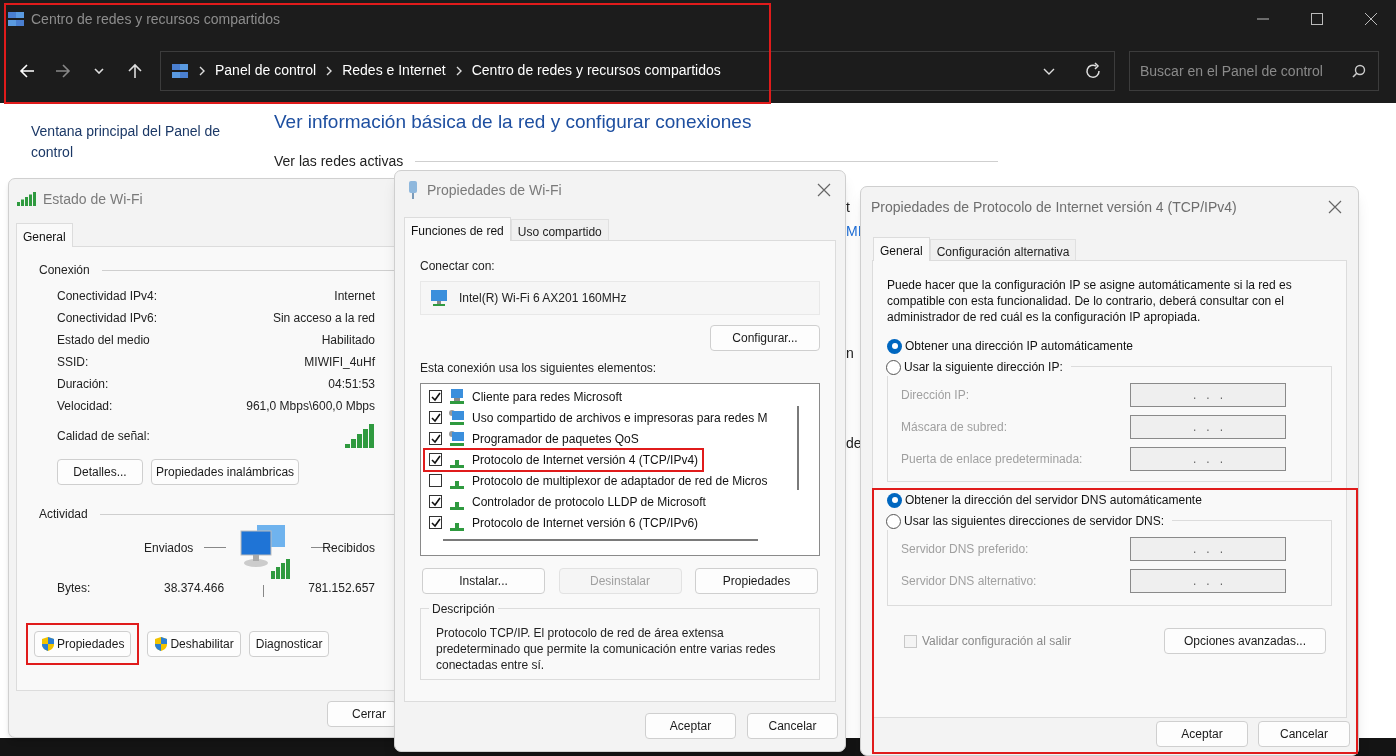 The height and width of the screenshot is (756, 1396). What do you see at coordinates (457, 229) in the screenshot?
I see `tab: Funciones de red` at bounding box center [457, 229].